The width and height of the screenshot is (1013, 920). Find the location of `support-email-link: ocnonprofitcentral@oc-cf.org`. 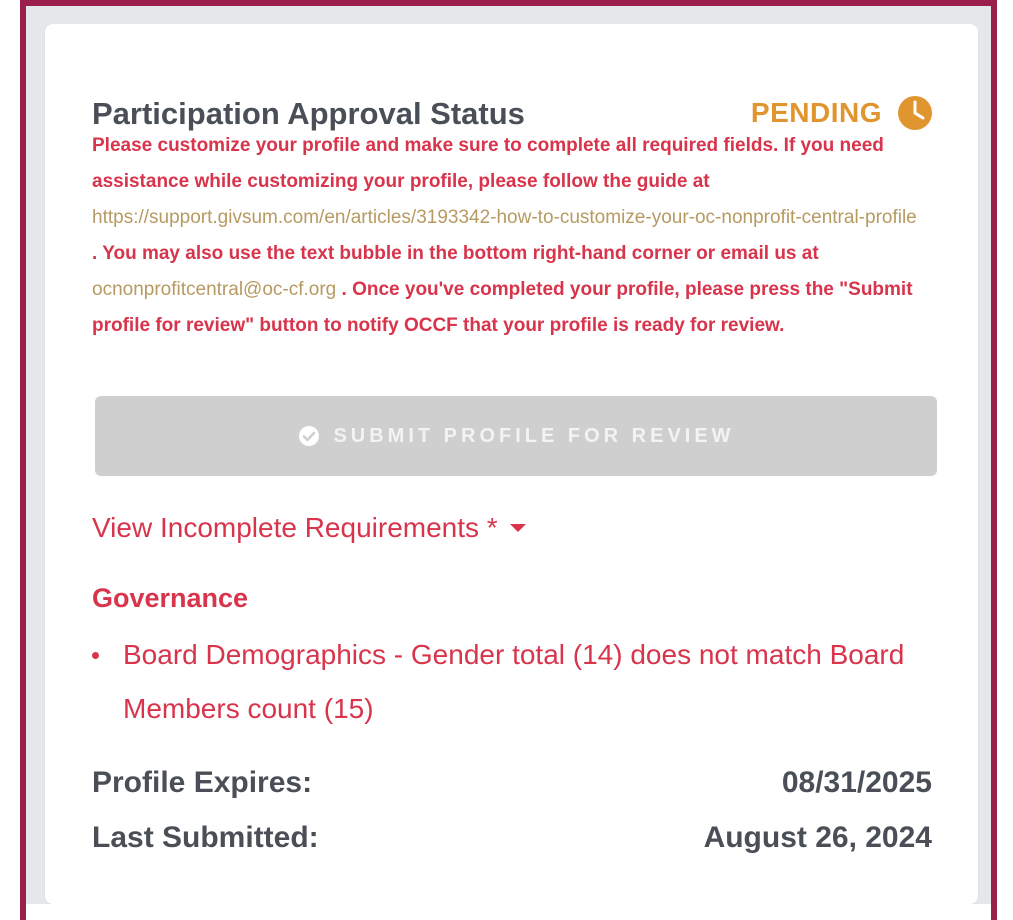

support-email-link: ocnonprofitcentral@oc-cf.org is located at coordinates (214, 289).